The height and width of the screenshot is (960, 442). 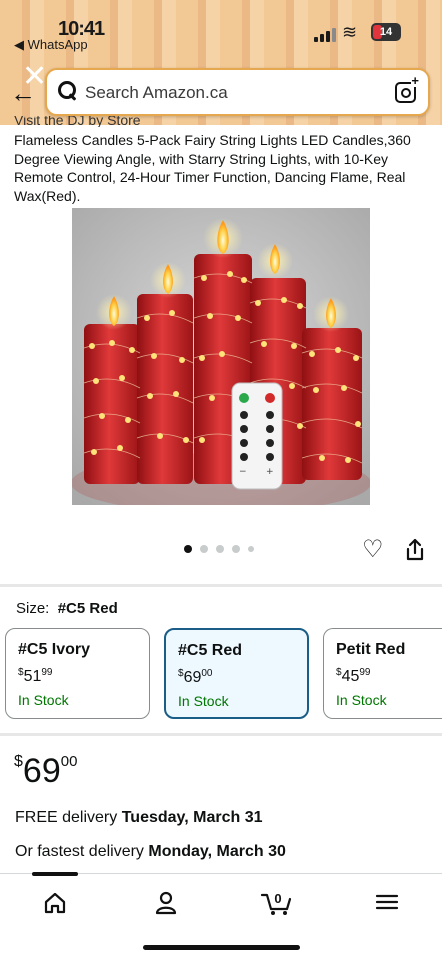 I want to click on wifi-icon: ≋, so click(x=350, y=32).